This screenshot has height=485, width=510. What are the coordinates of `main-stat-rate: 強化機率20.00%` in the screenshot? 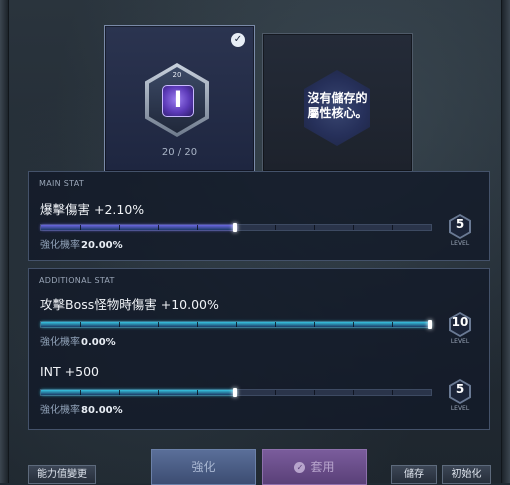 It's located at (81, 243).